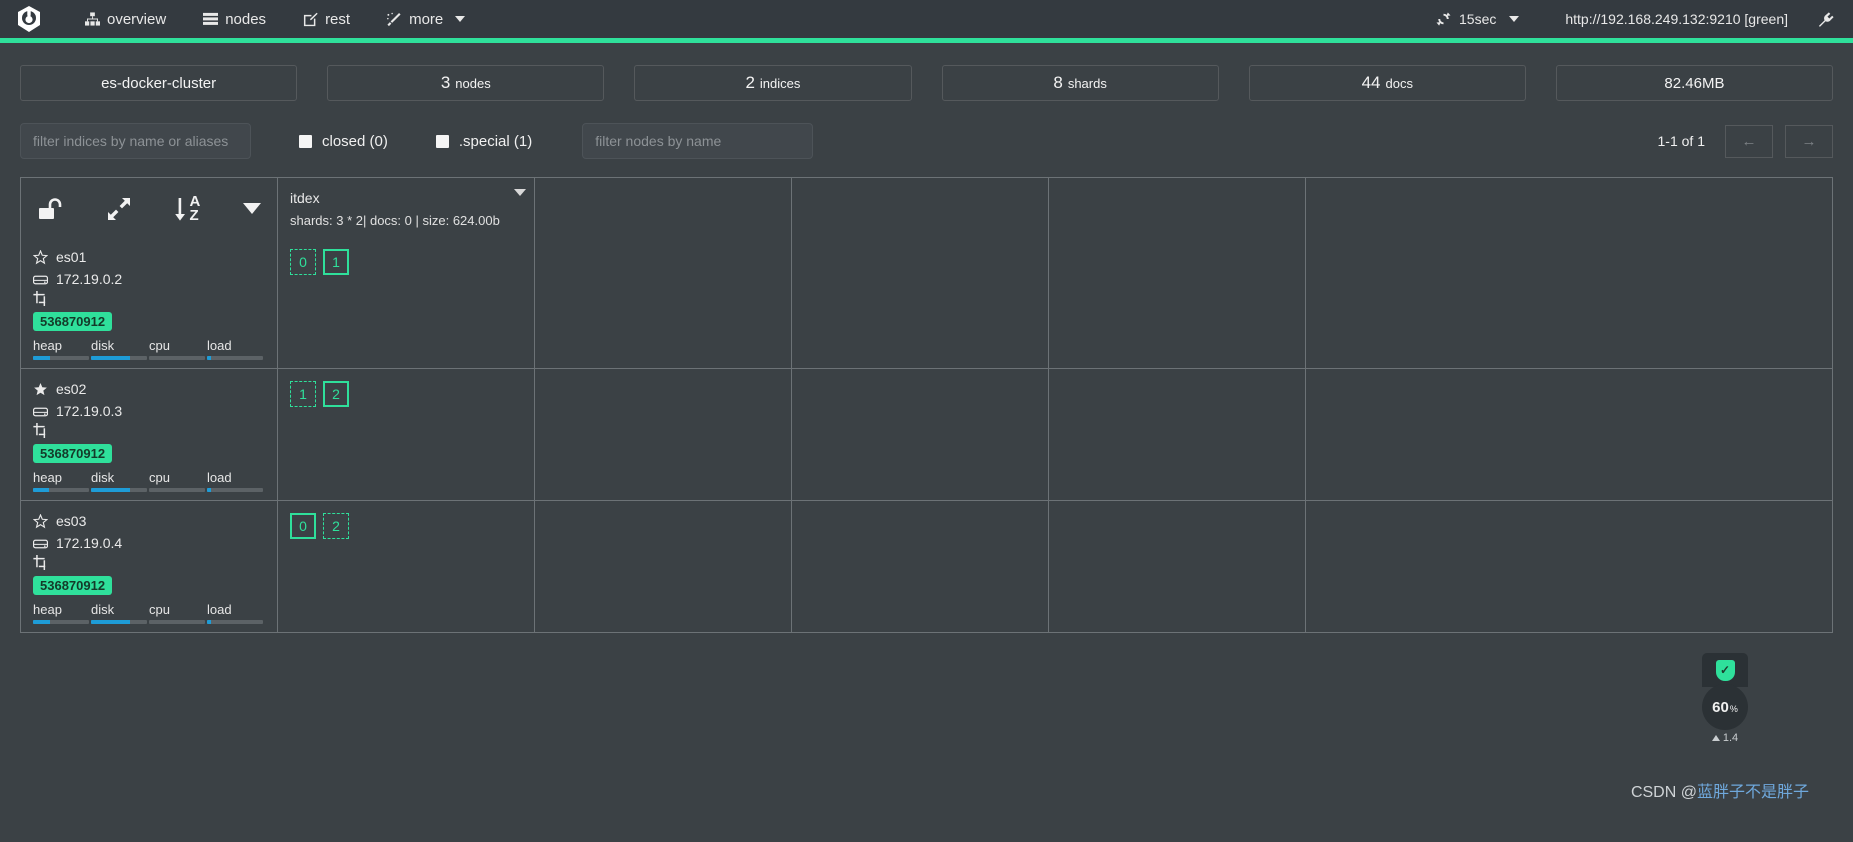  I want to click on node-filter-wrapper, so click(698, 141).